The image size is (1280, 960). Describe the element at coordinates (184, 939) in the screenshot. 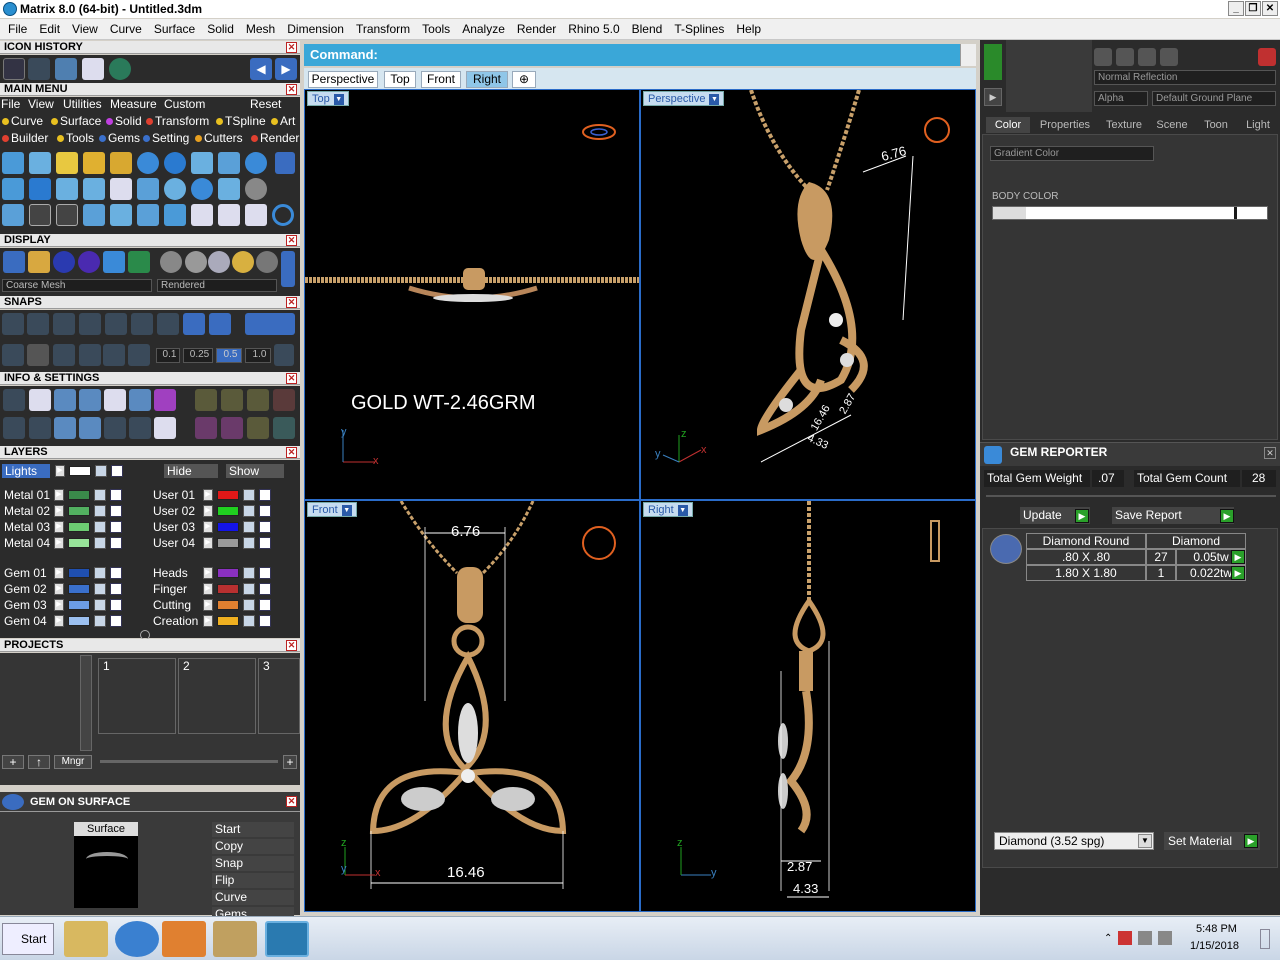

I see `media-player-icon` at that location.